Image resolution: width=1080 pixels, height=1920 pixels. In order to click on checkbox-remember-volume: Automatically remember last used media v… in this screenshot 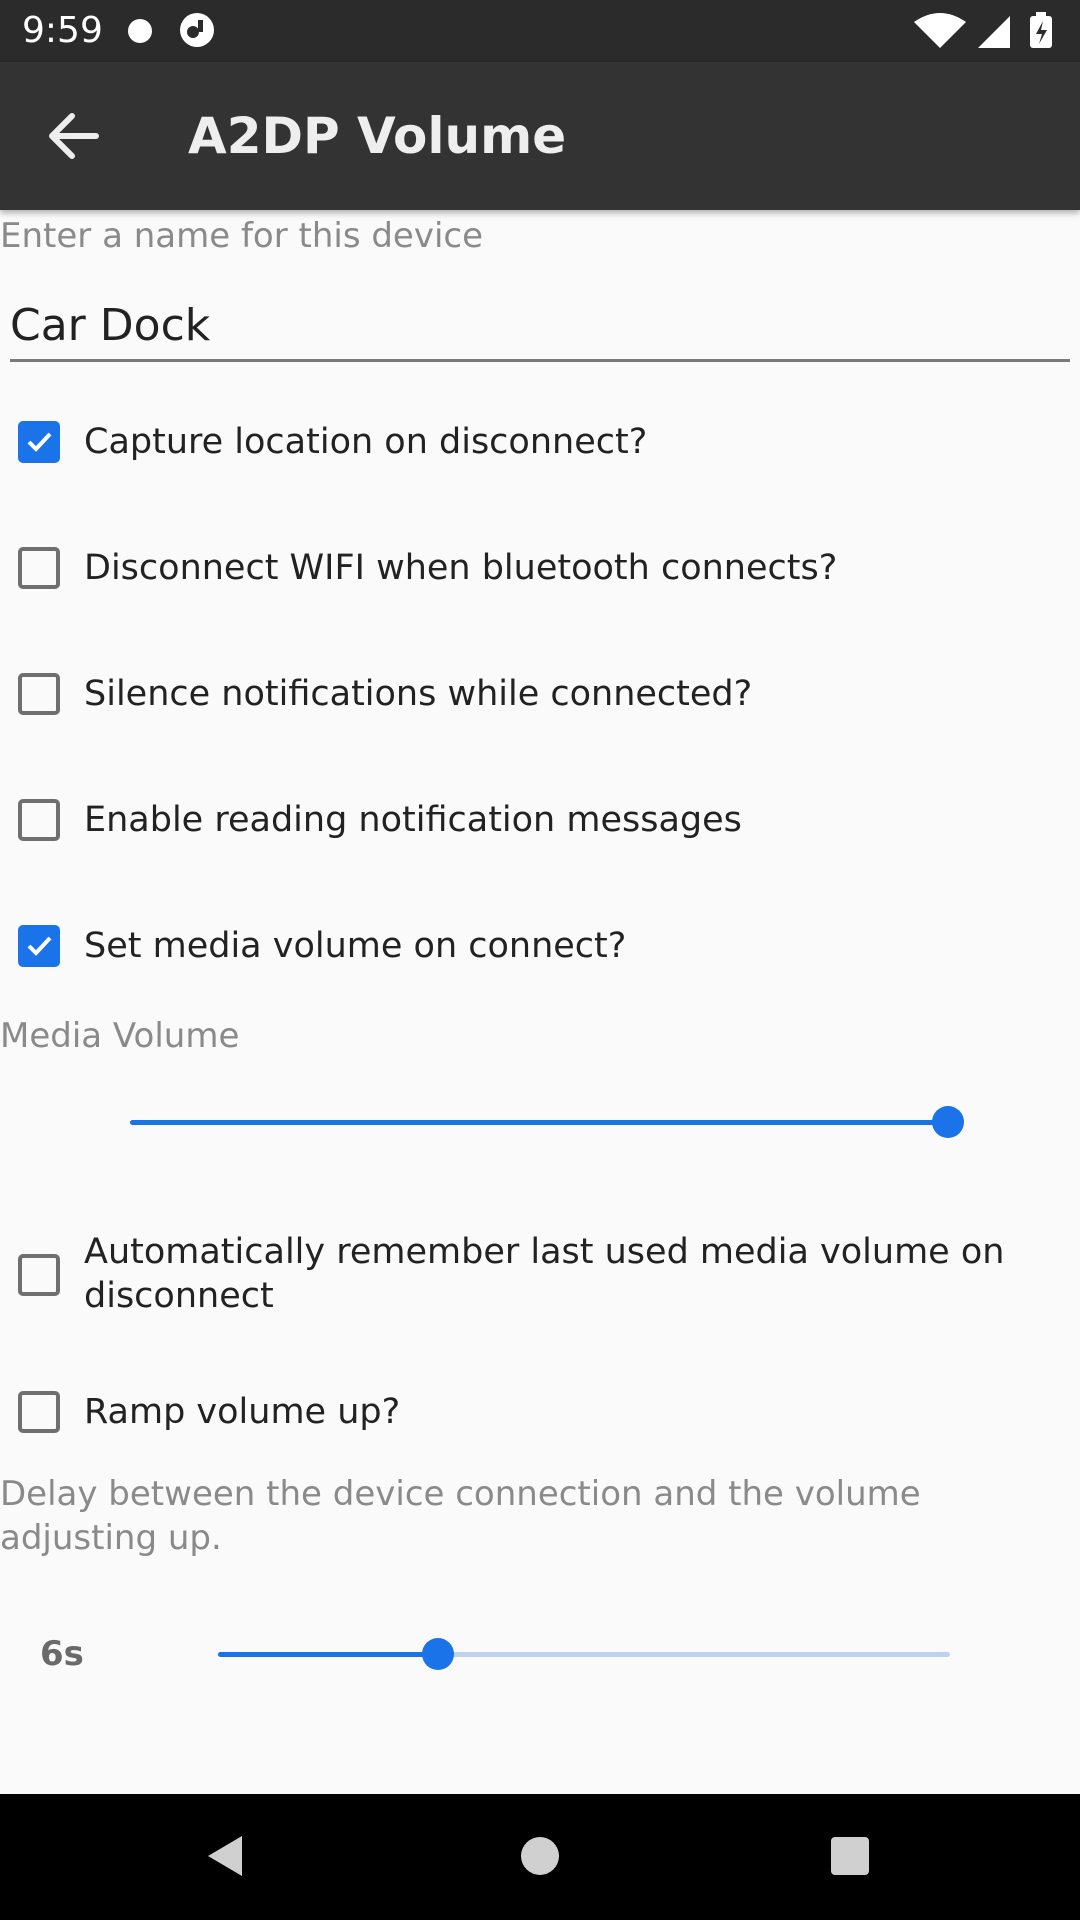, I will do `click(540, 1275)`.